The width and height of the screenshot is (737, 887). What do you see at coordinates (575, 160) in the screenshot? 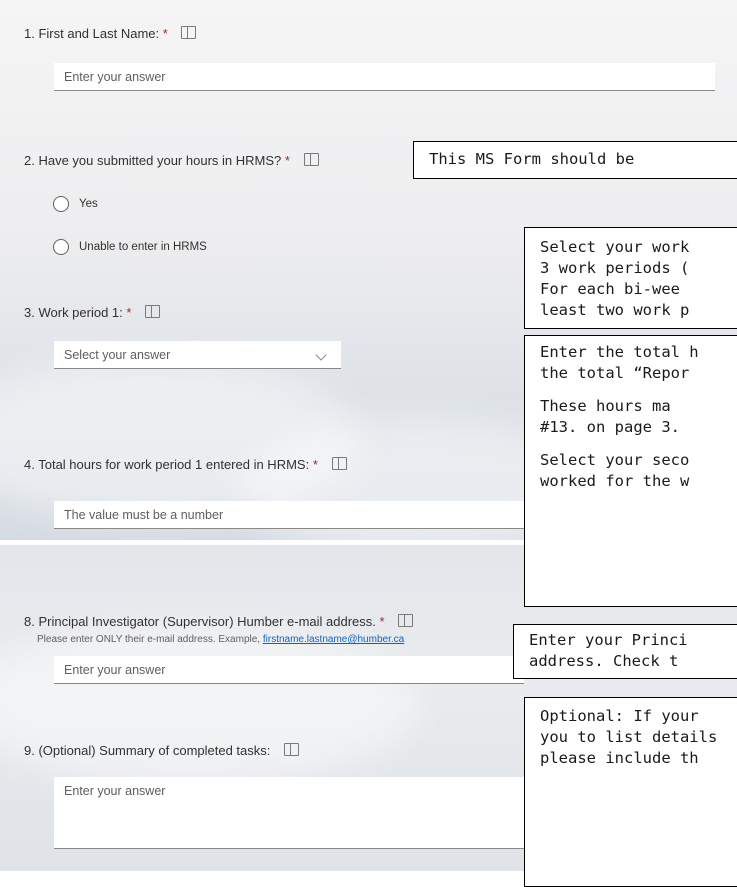
I see `annotation-note-1: This MS Form should be` at bounding box center [575, 160].